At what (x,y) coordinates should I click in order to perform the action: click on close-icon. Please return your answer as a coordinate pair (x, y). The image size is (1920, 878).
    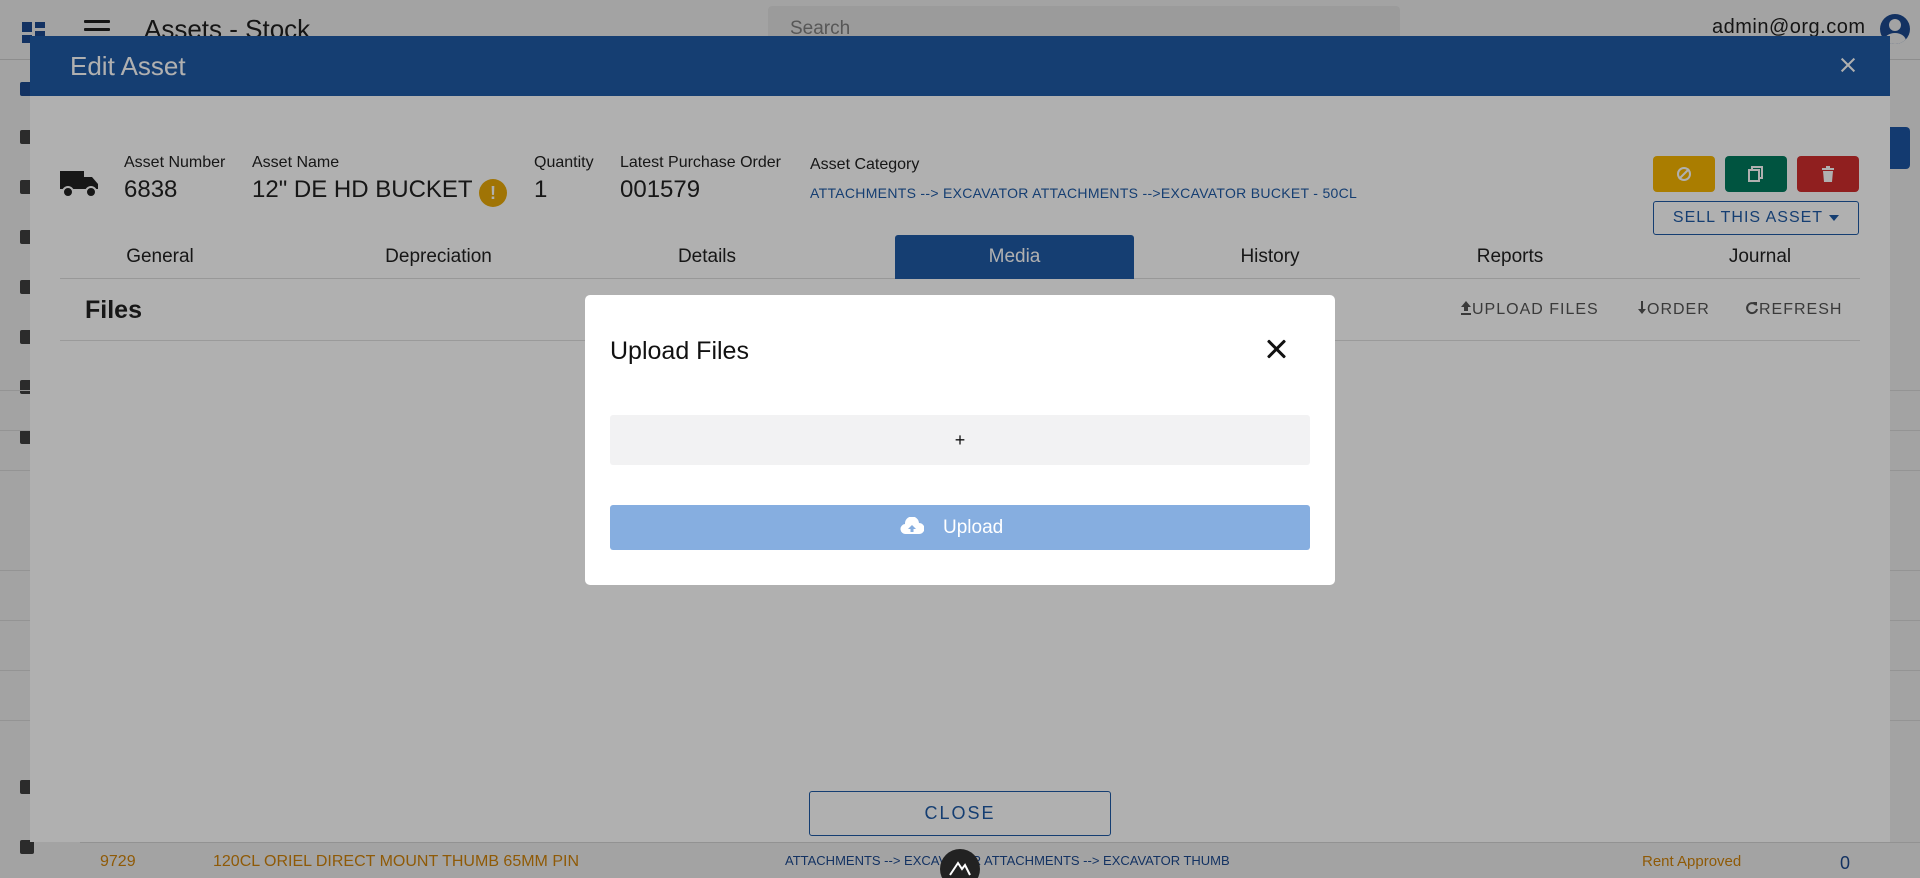
    Looking at the image, I should click on (1277, 349).